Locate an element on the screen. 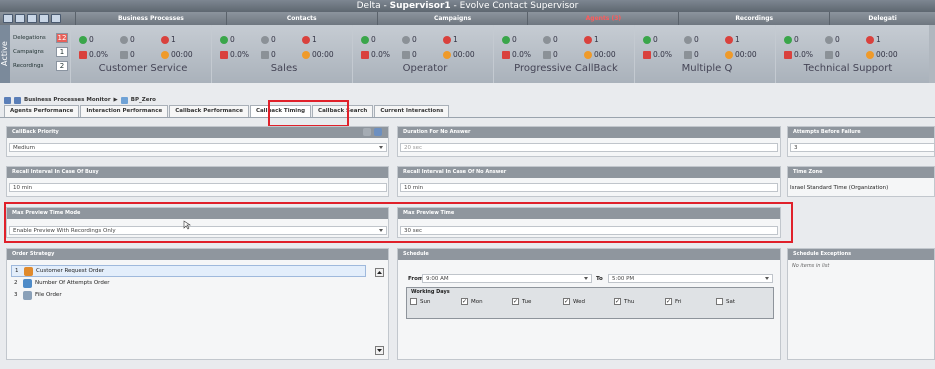 This screenshot has height=369, width=935. order-strategy-item: 2 Number Of Attempts Order is located at coordinates (188, 283).